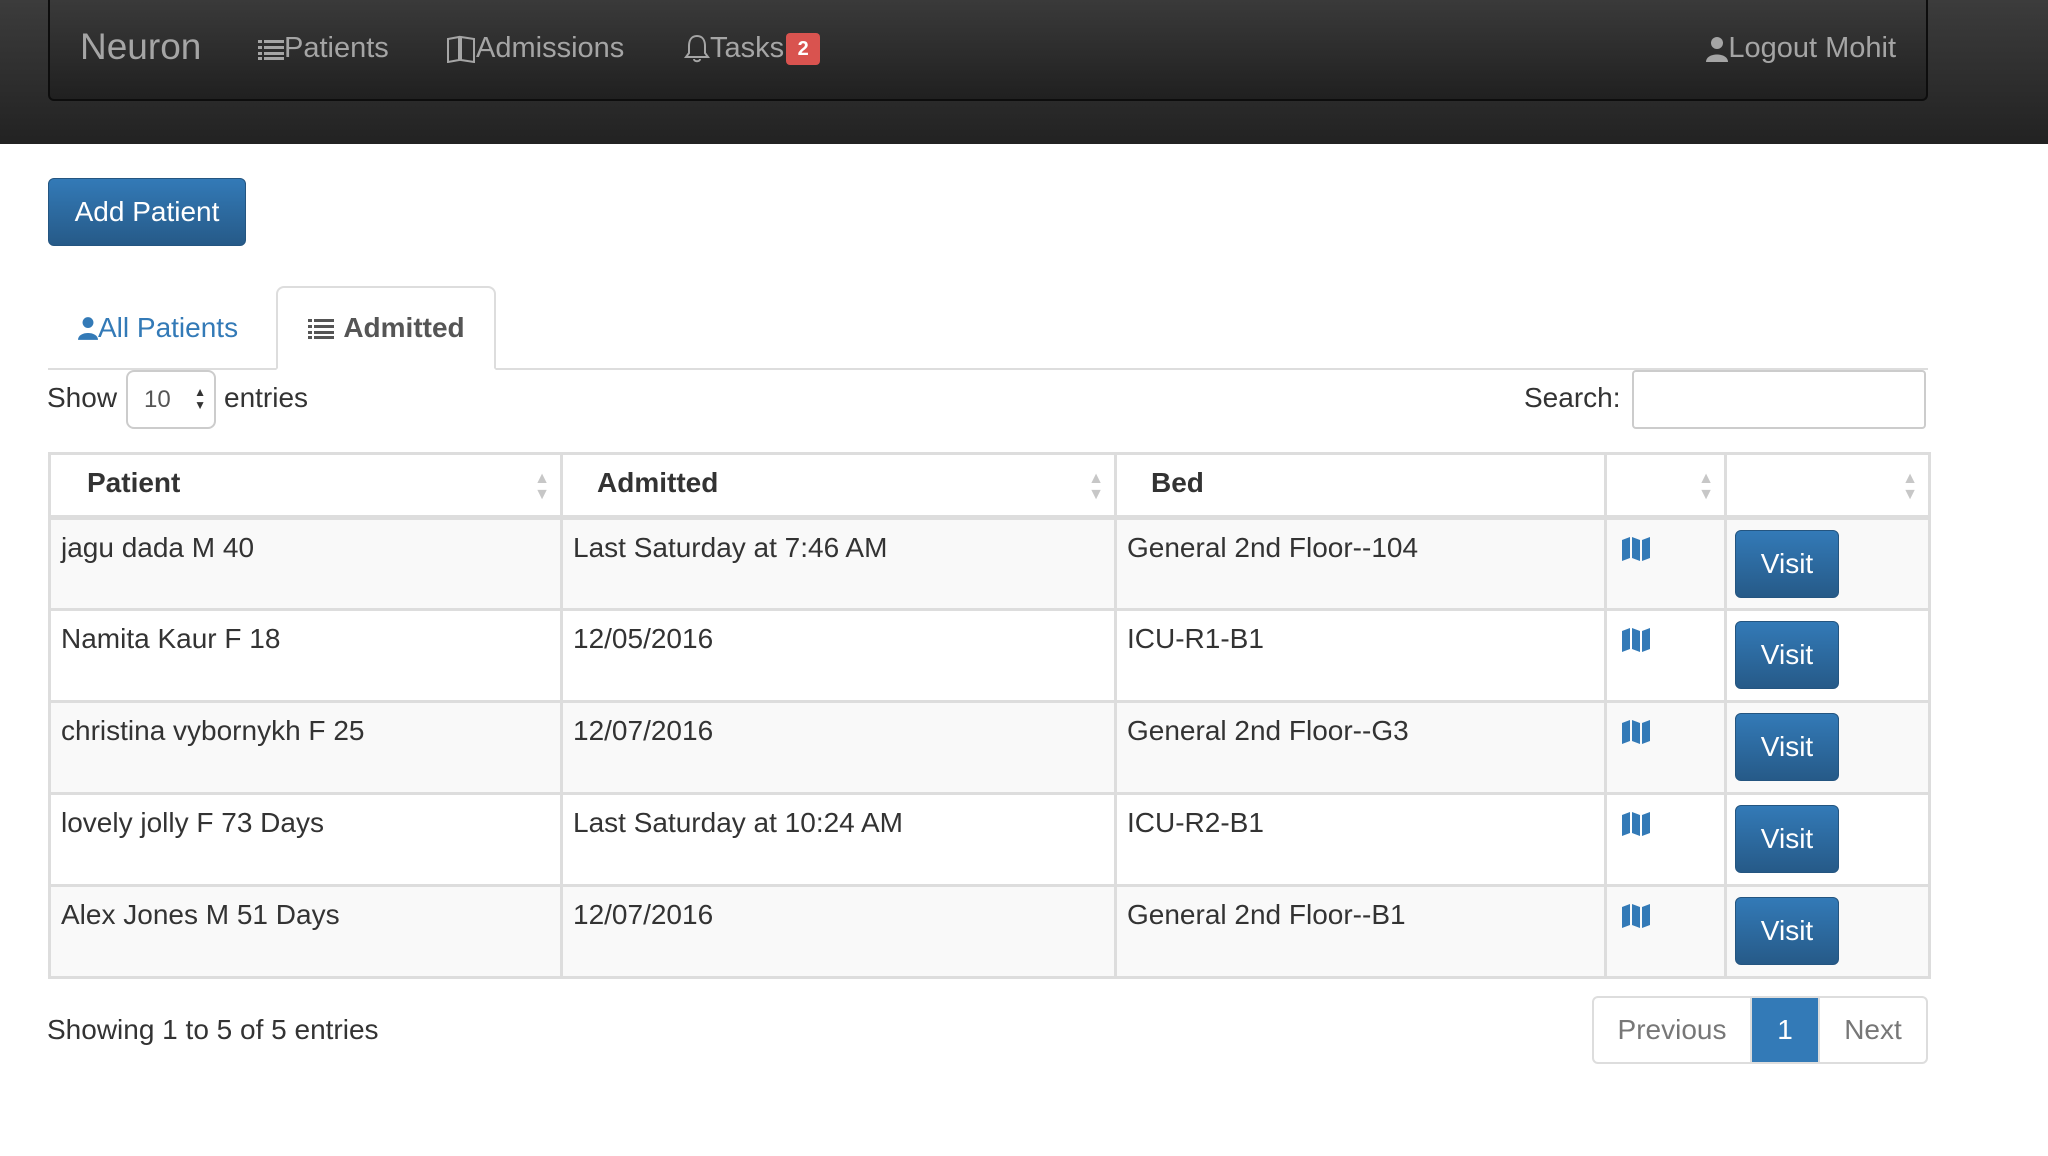 The height and width of the screenshot is (1156, 2048). Describe the element at coordinates (1827, 486) in the screenshot. I see `header-action: ▲ ▼` at that location.